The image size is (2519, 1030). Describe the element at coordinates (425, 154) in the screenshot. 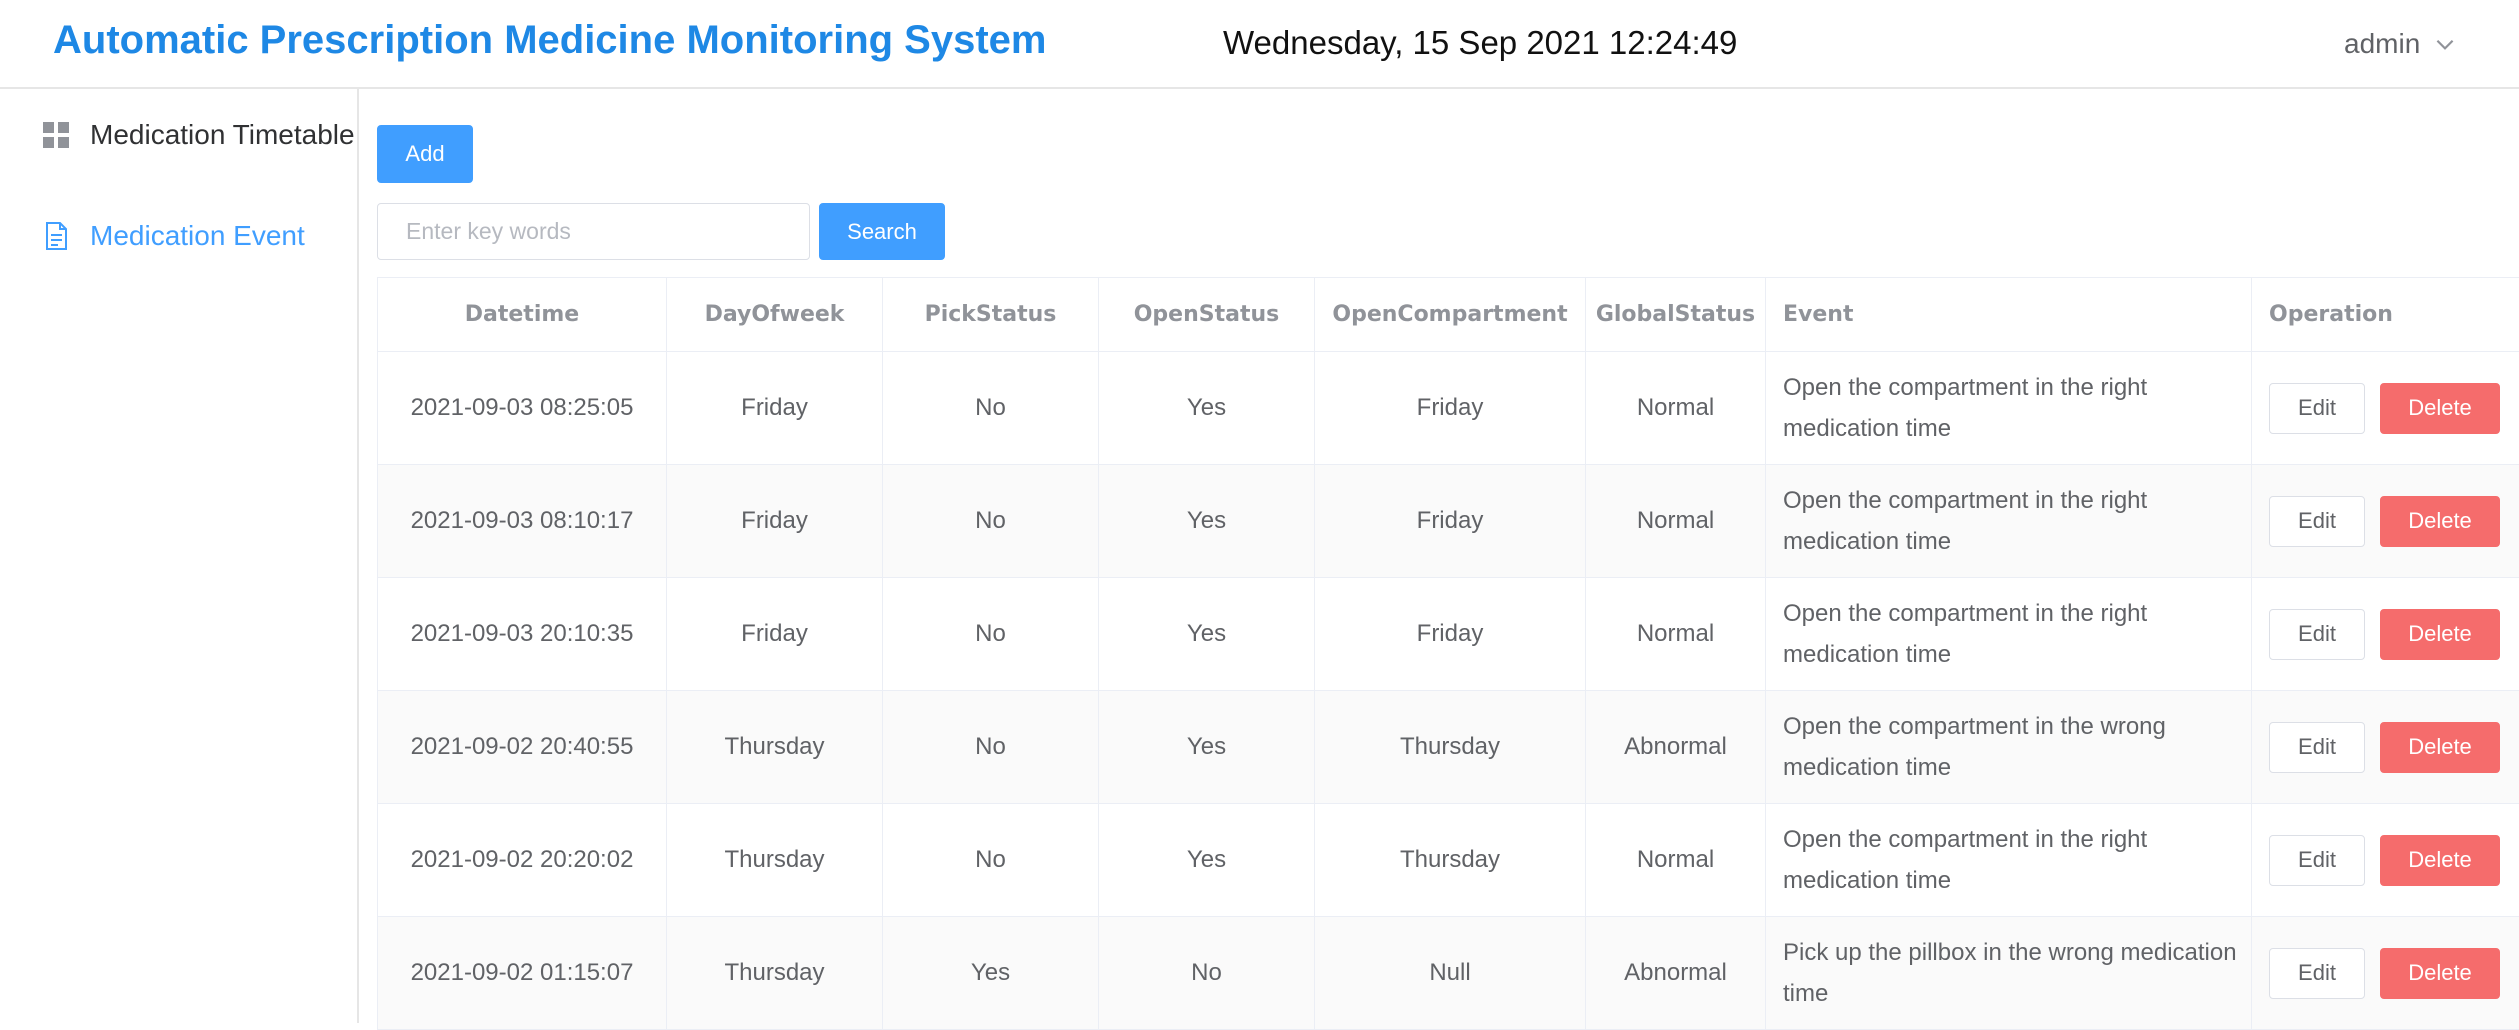

I see `add-button: Add` at that location.